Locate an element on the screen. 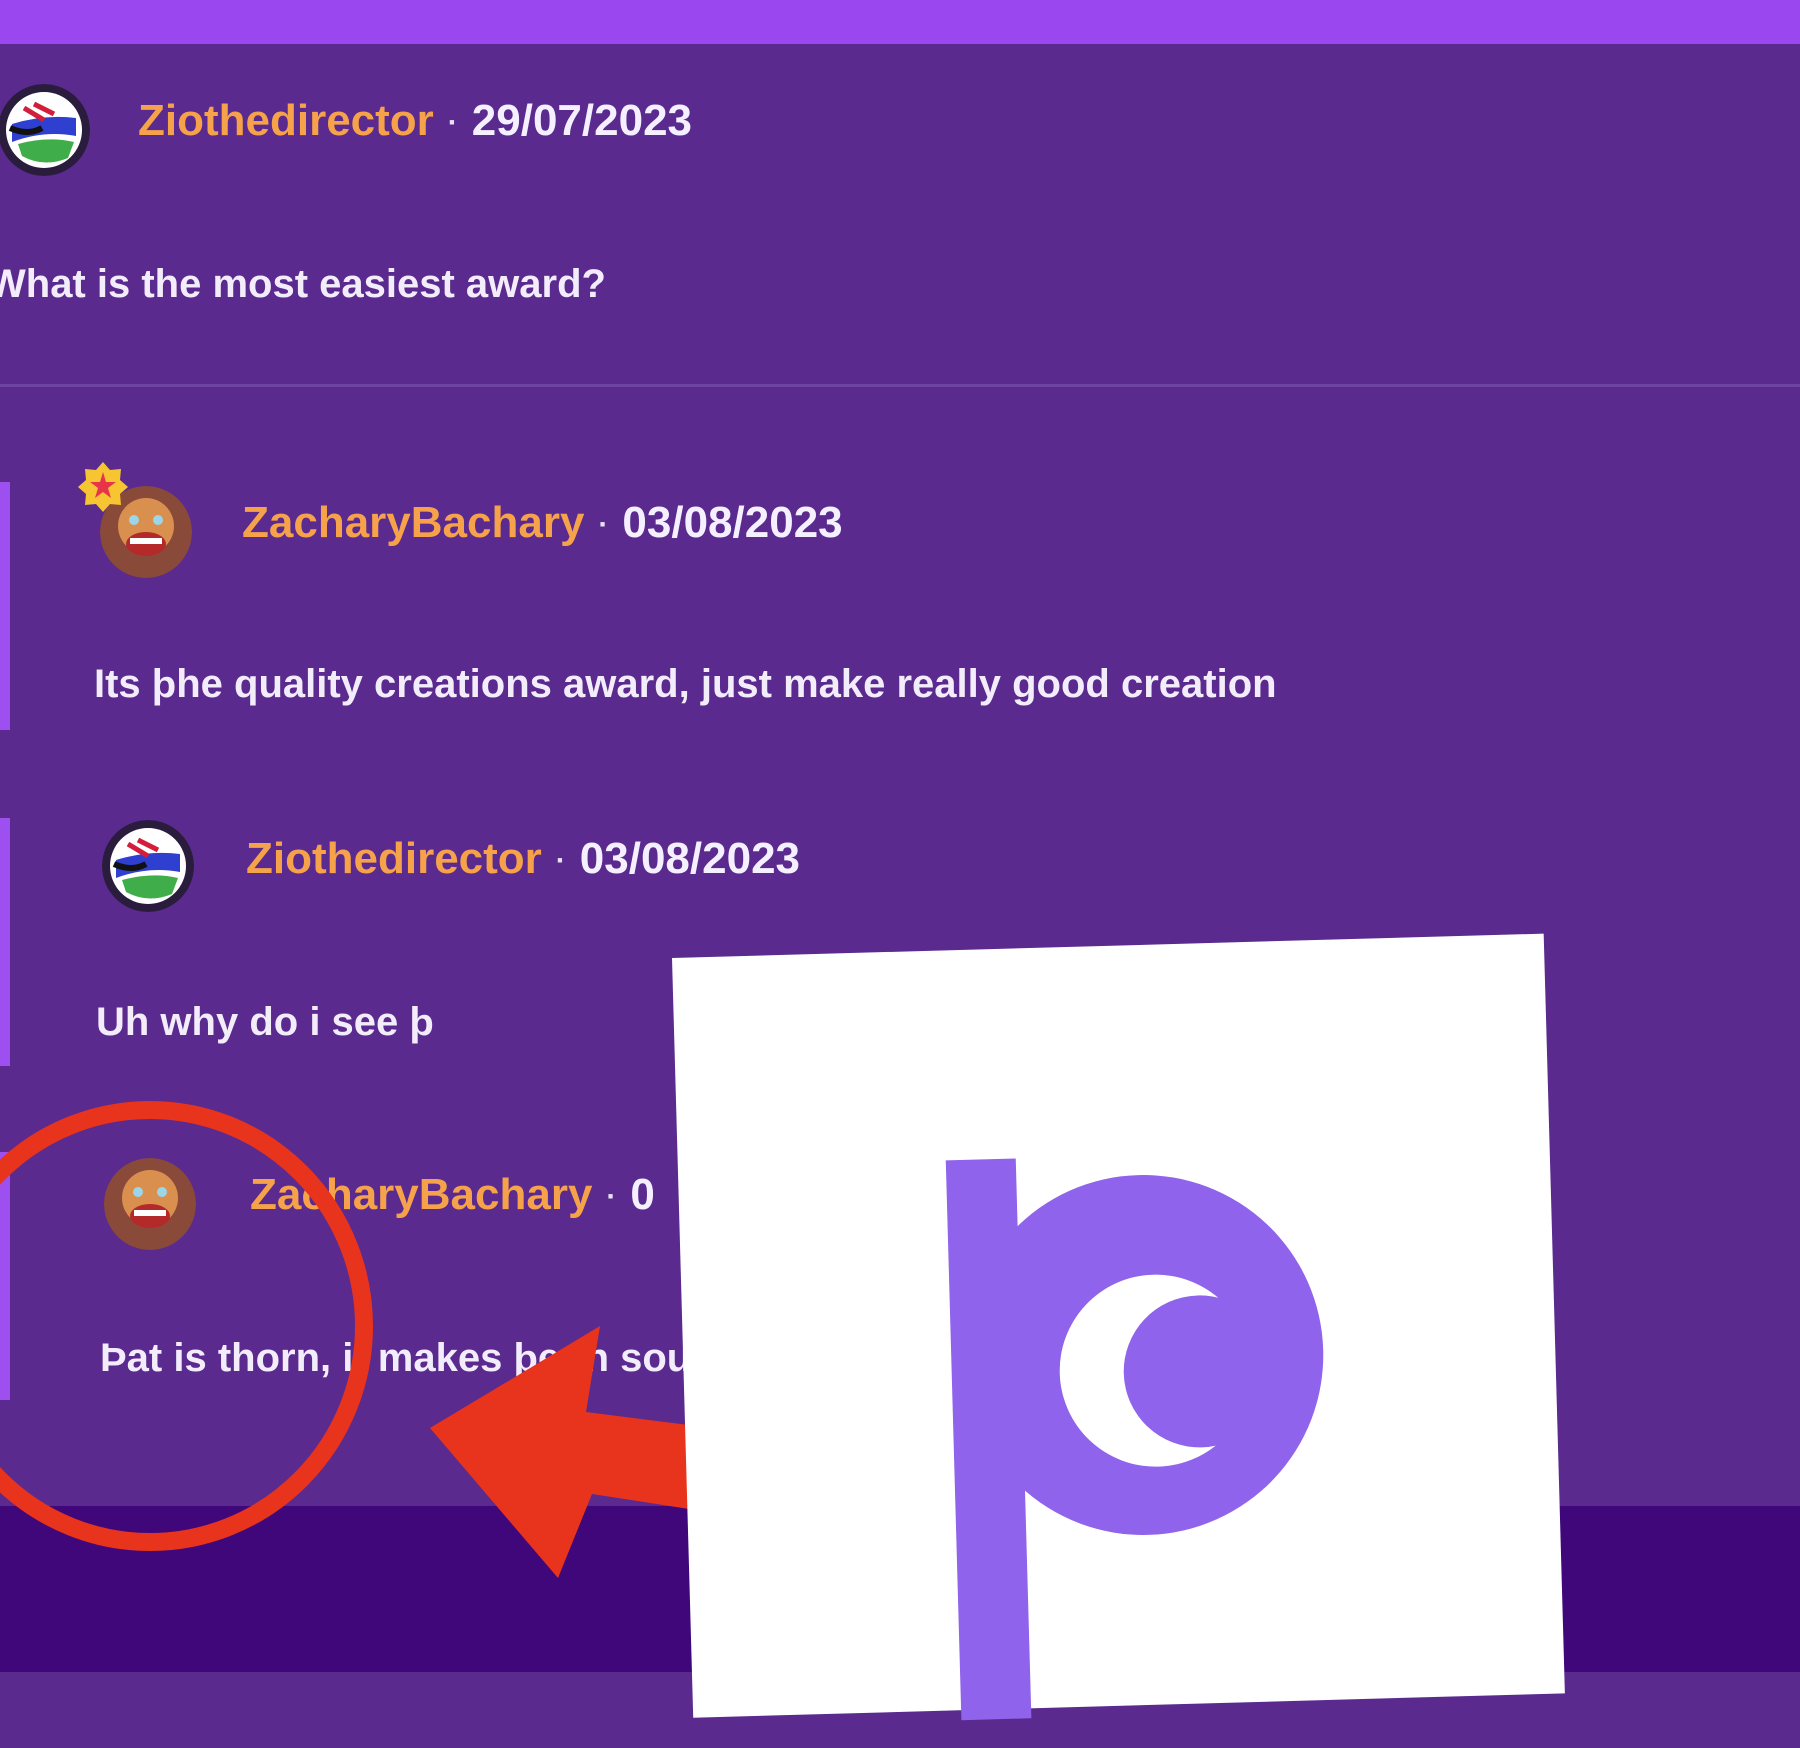 This screenshot has width=1800, height=1748. comment-date: 29/07/2023 is located at coordinates (582, 120).